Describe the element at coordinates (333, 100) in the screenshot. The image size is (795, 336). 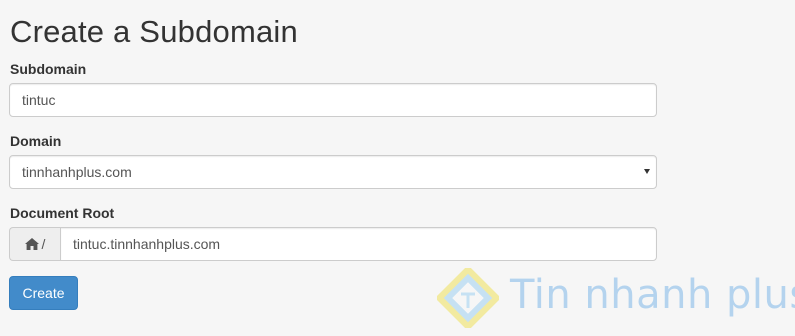
I see `subdomain-input: tintuc` at that location.